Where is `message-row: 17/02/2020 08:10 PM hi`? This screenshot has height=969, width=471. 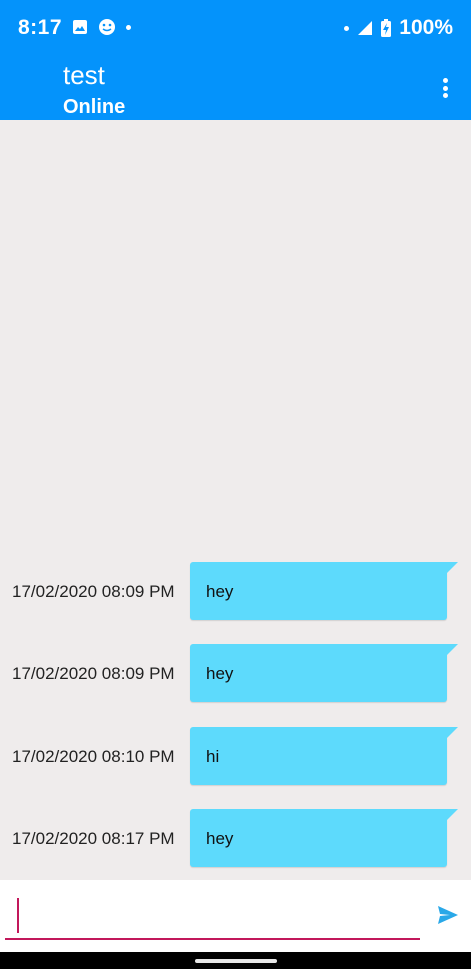 message-row: 17/02/2020 08:10 PM hi is located at coordinates (235, 756).